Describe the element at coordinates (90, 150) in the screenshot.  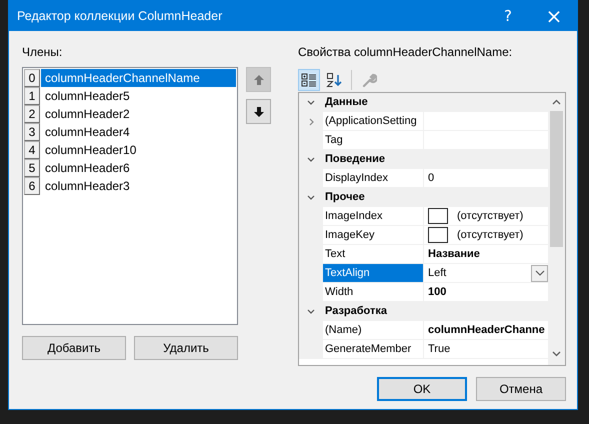
I see `member-item: columnHeader10` at that location.